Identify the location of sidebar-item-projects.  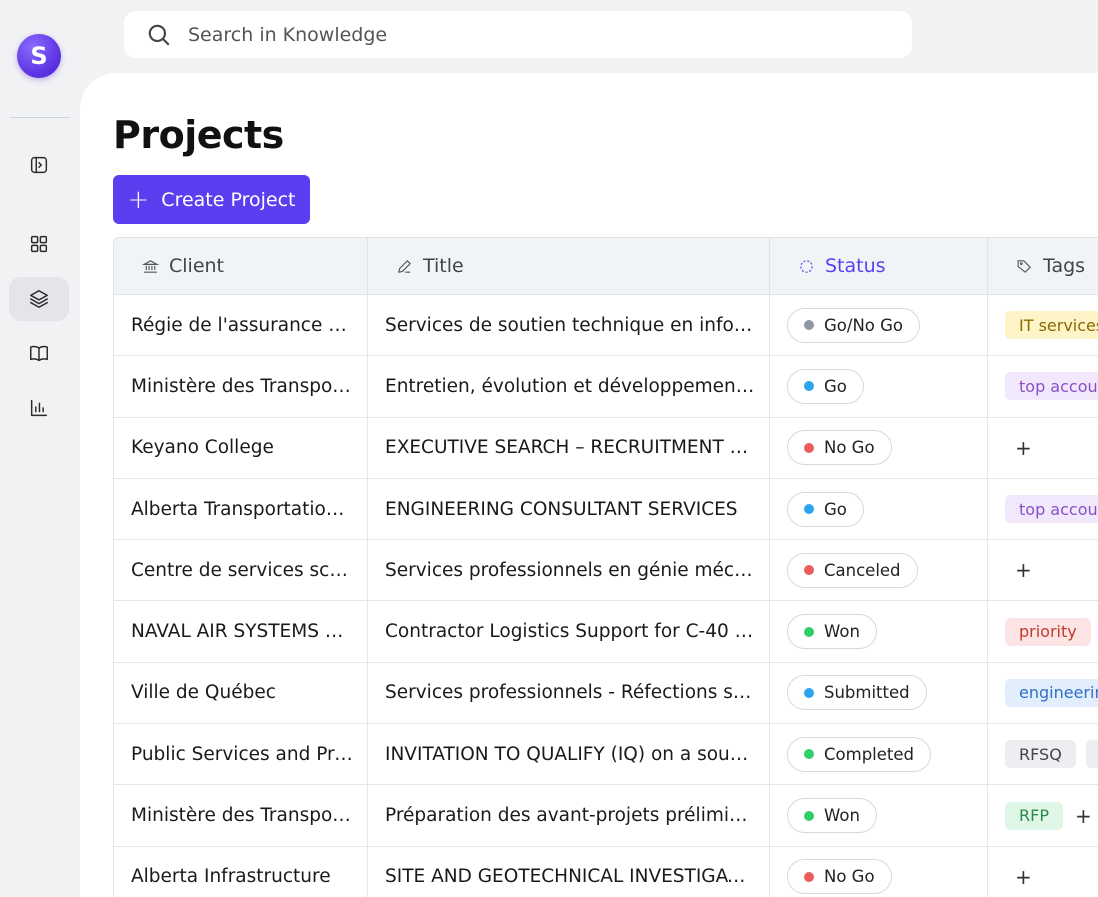
(39, 299).